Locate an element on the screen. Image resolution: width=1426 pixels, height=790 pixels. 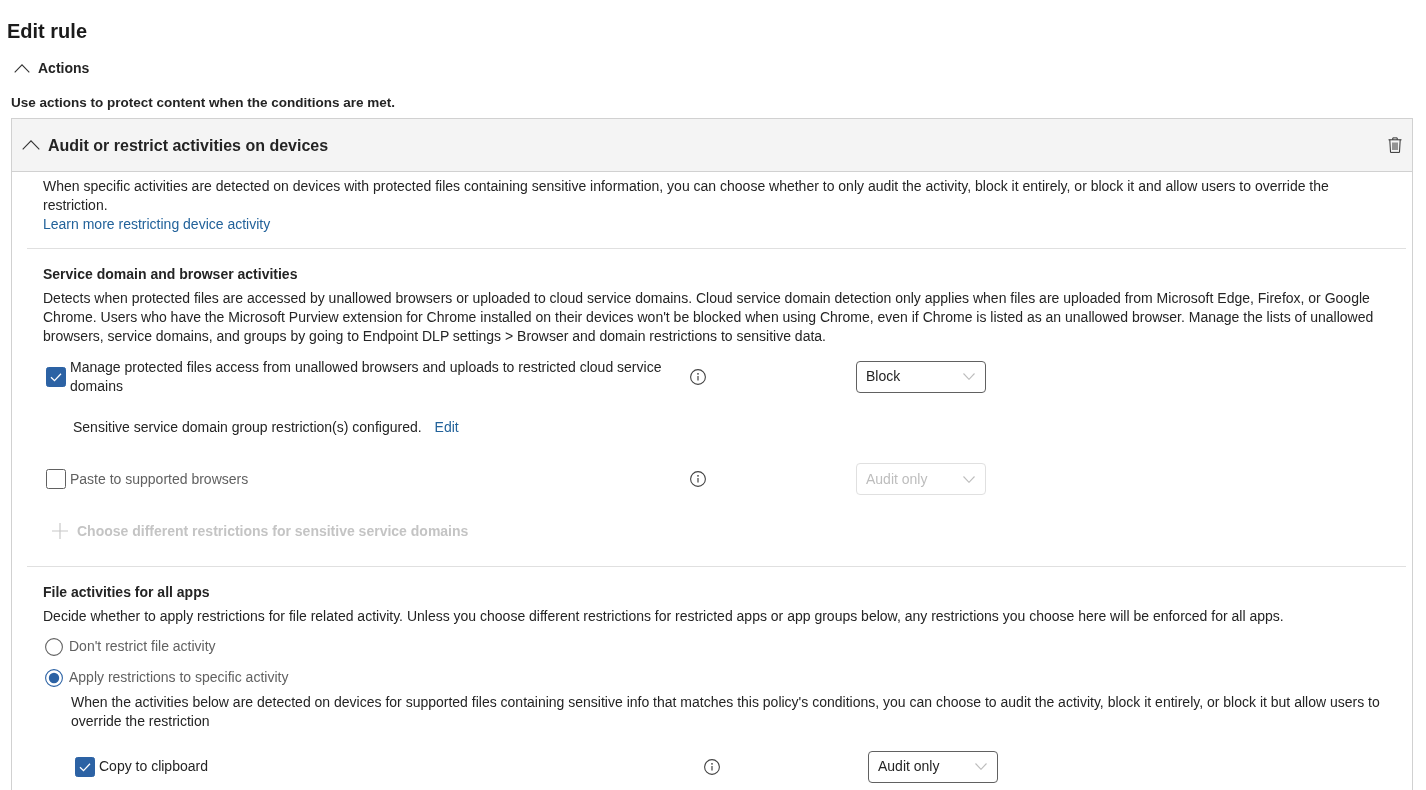
status-text: Sensitive service domain group restriction(s) configured. is located at coordinates (247, 427).